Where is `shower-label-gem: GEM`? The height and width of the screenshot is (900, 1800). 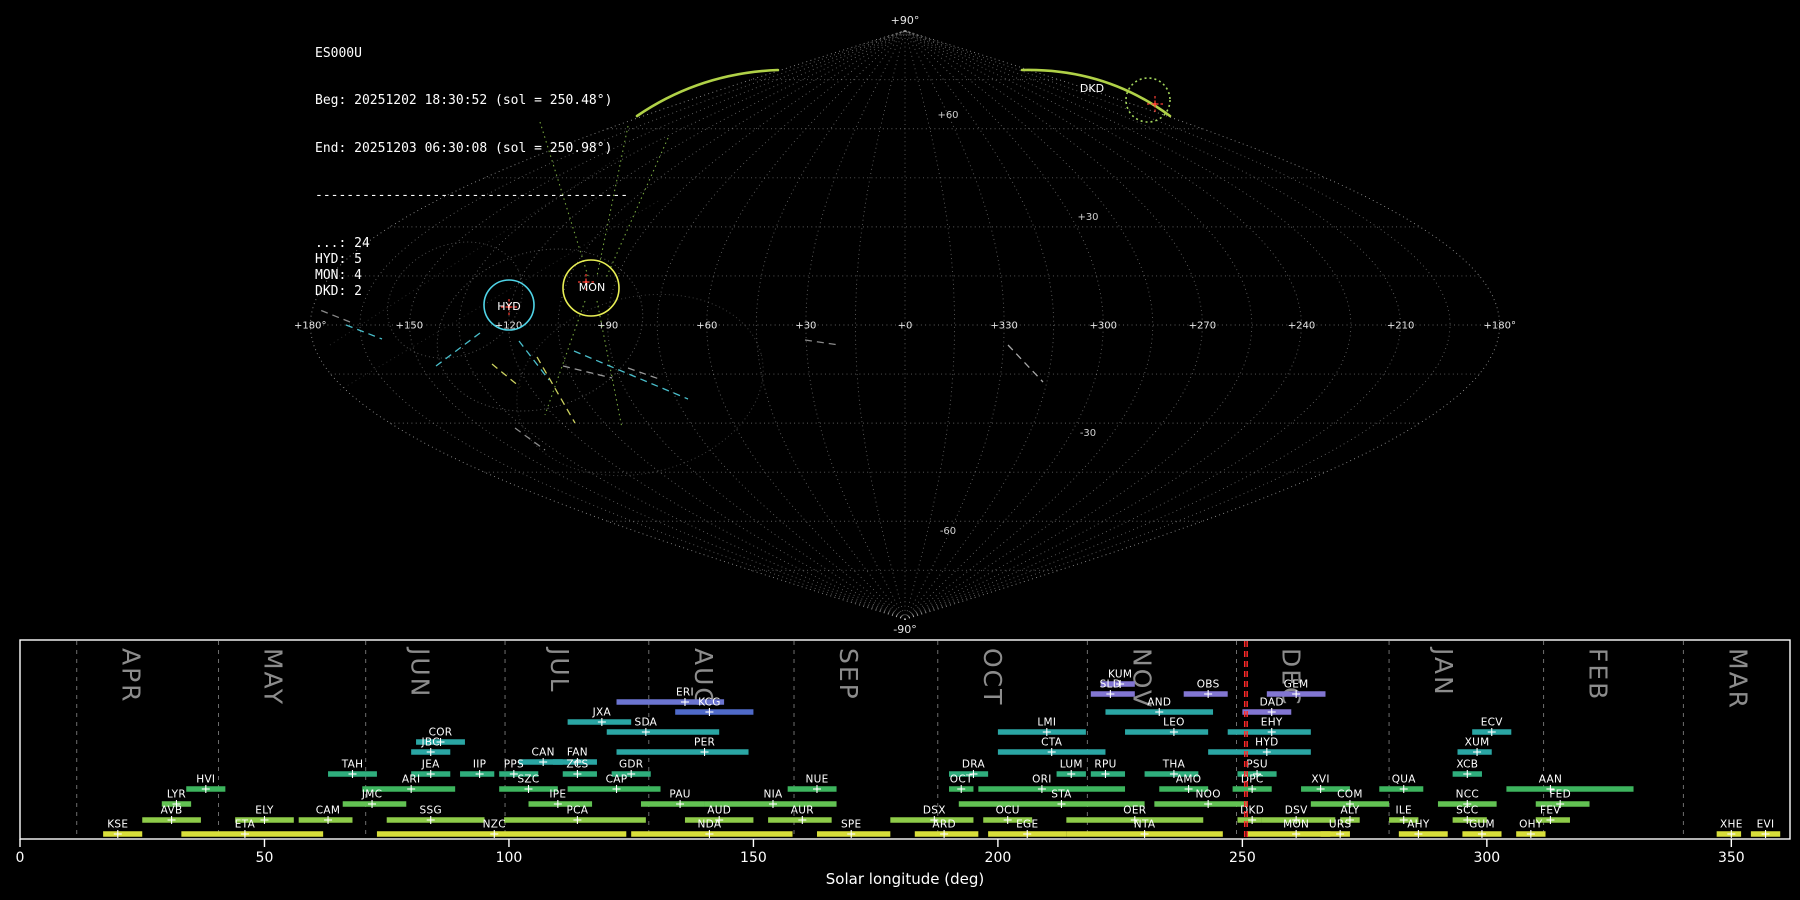 shower-label-gem: GEM is located at coordinates (1296, 685).